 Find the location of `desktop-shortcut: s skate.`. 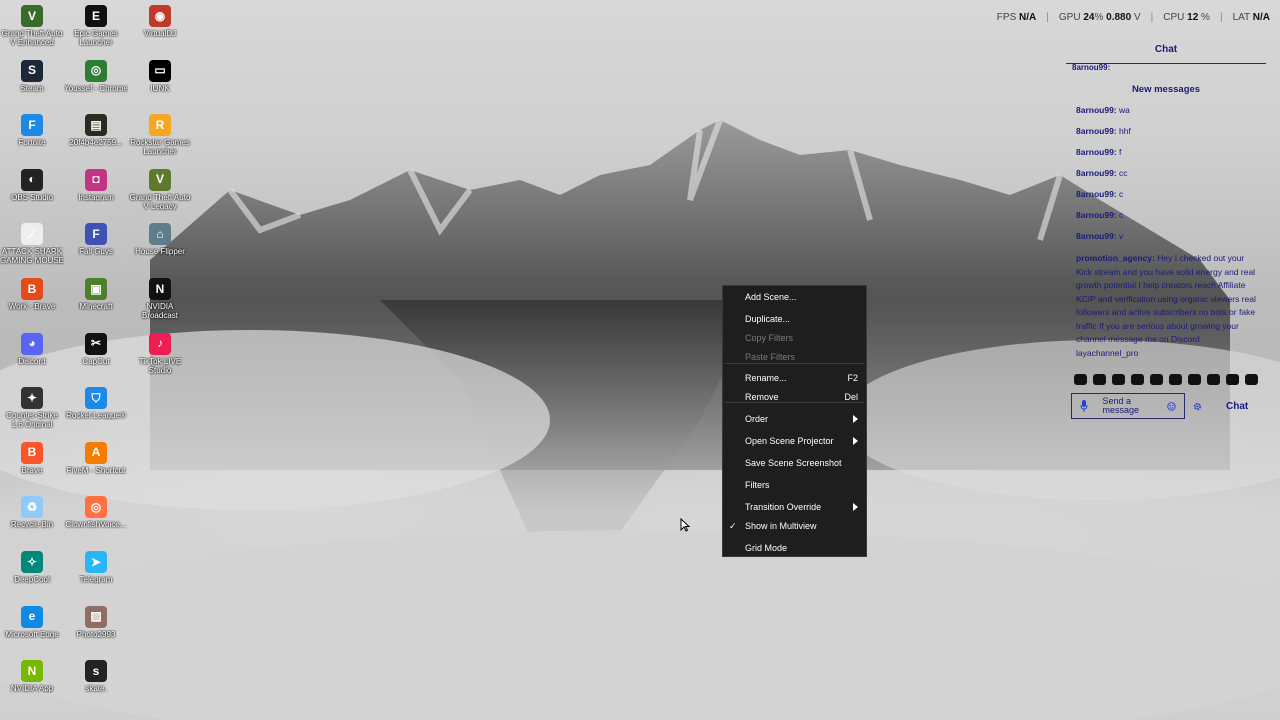

desktop-shortcut: s skate. is located at coordinates (96, 676).